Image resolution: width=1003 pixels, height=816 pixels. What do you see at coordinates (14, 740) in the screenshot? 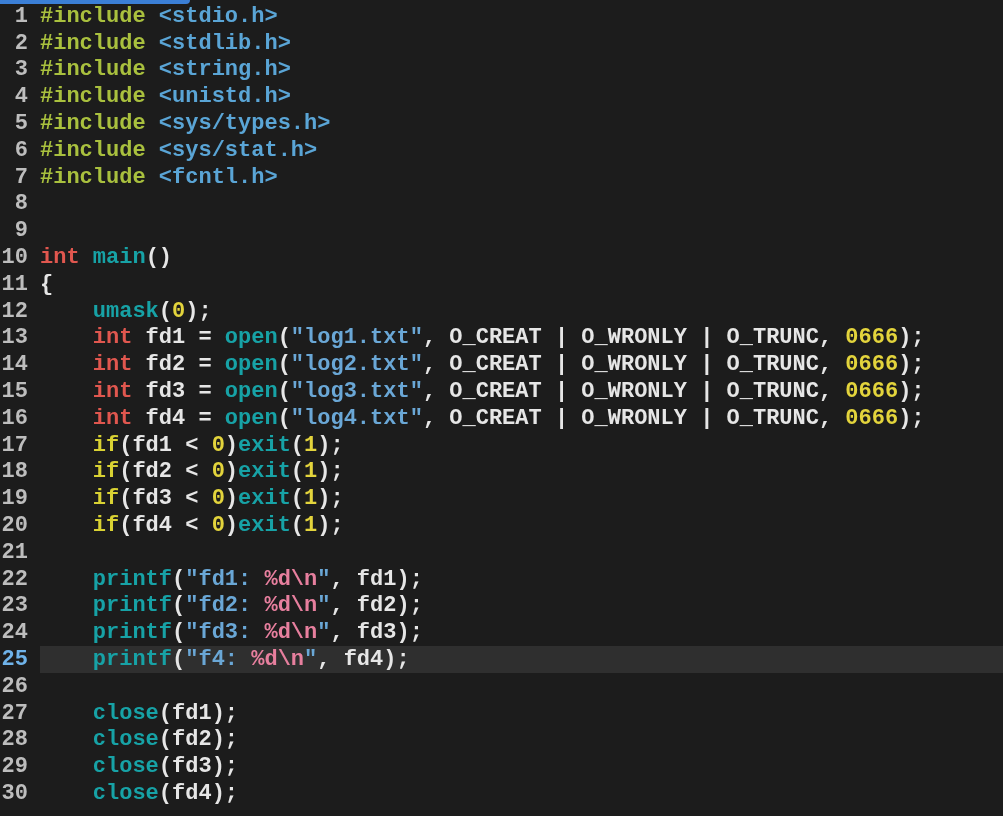
I see `line-number: 28` at bounding box center [14, 740].